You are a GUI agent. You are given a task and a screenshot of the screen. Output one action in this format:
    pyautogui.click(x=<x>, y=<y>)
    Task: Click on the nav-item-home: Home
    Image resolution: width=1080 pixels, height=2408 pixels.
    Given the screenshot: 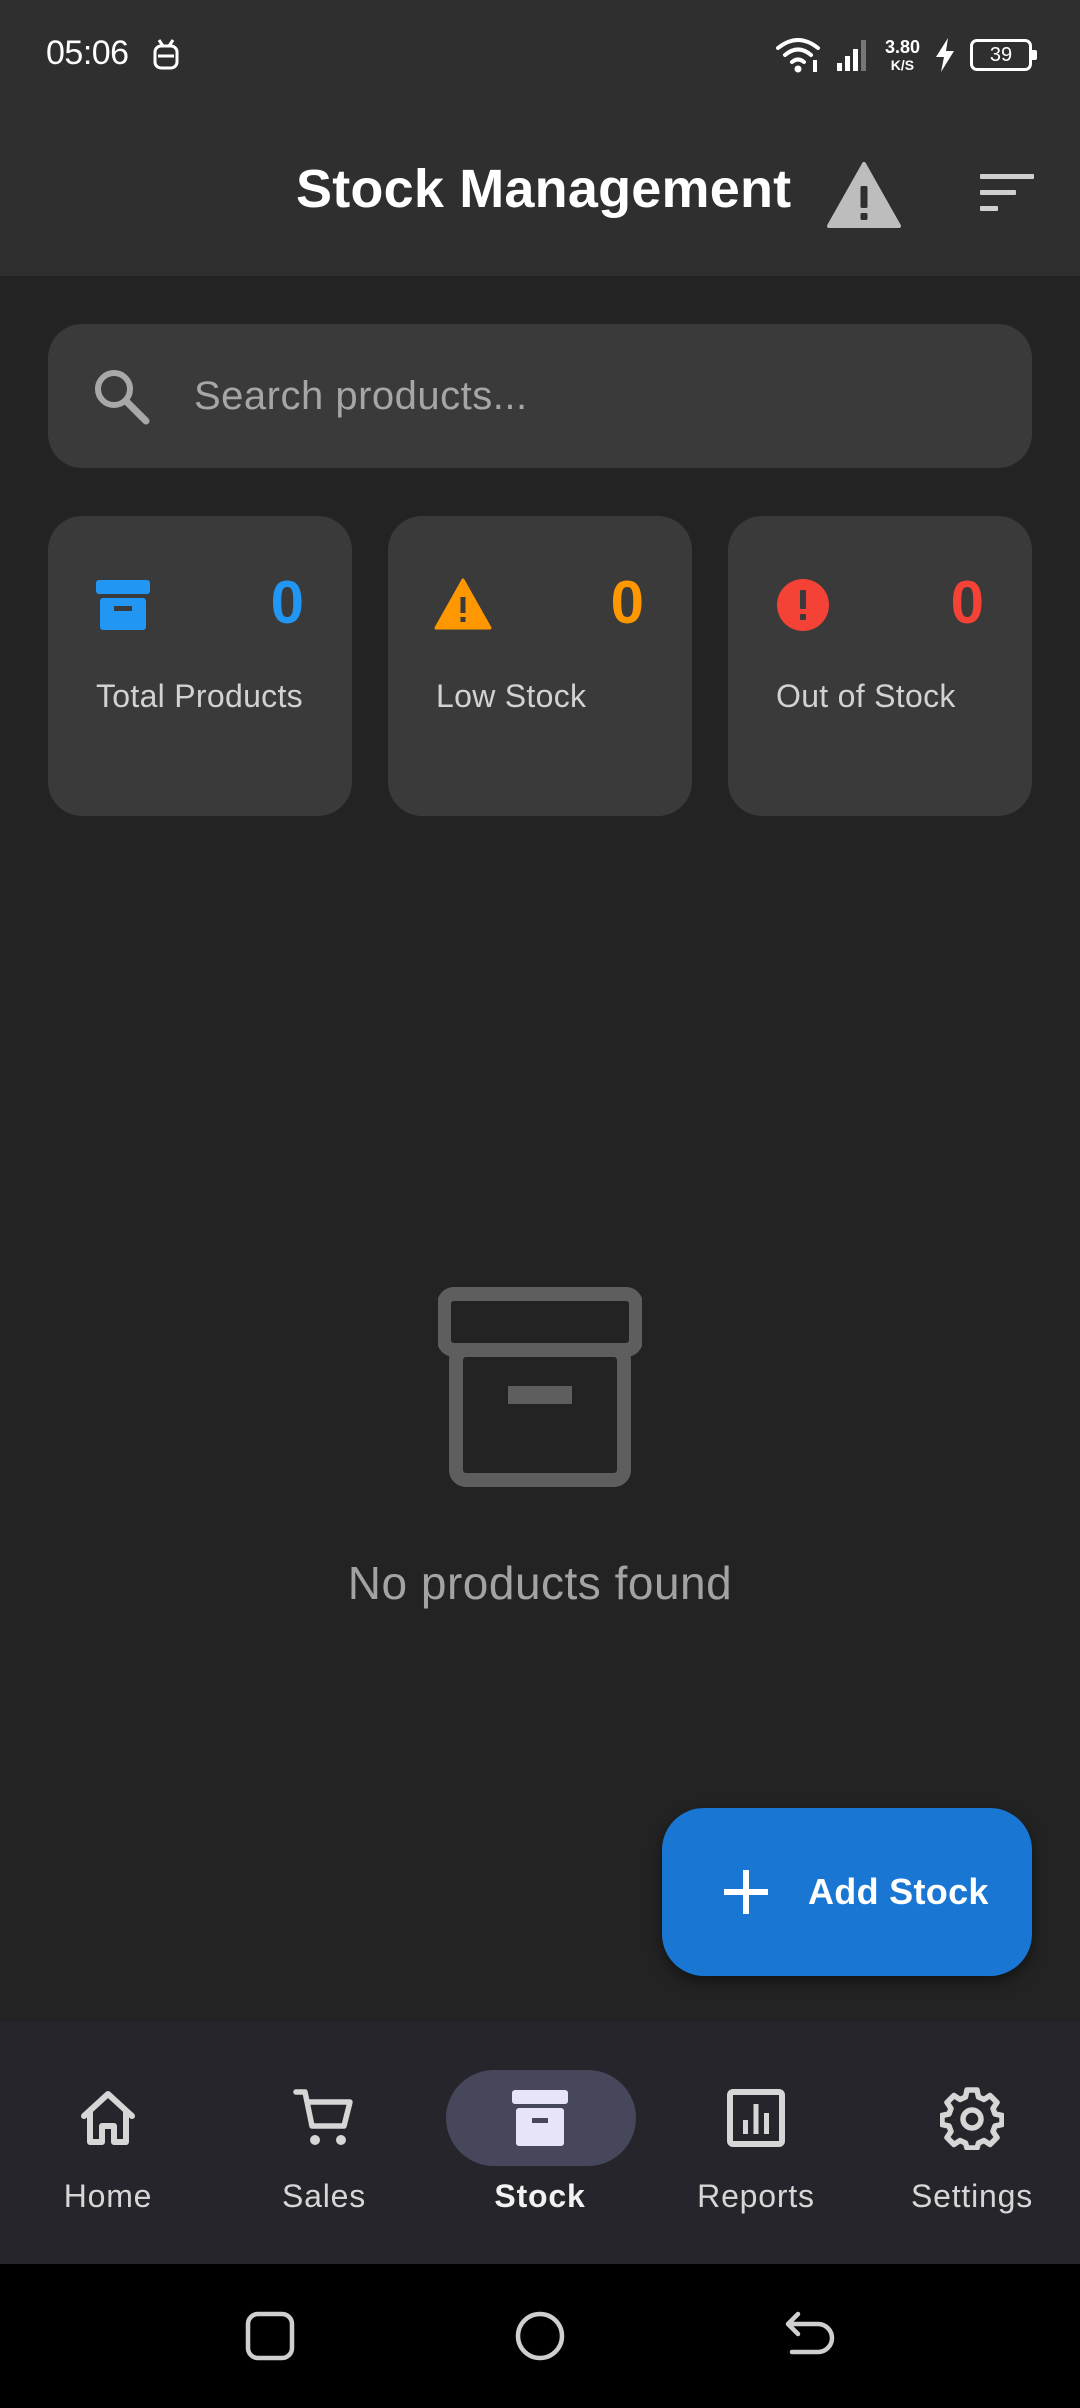 What is the action you would take?
    pyautogui.click(x=108, y=2143)
    